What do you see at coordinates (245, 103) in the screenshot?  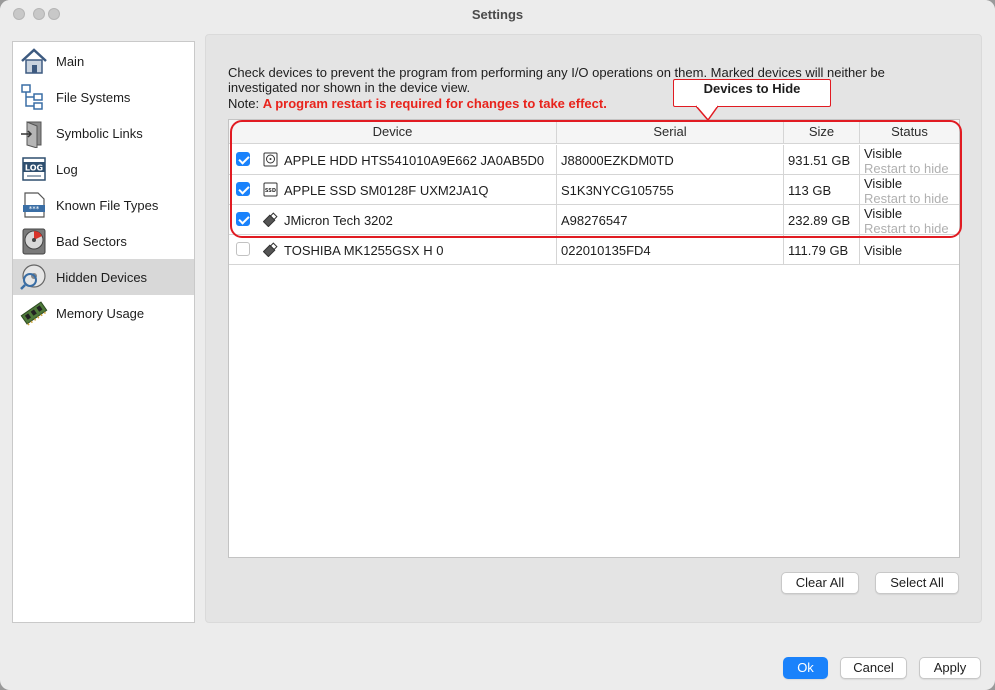 I see `note-prefix: Note:` at bounding box center [245, 103].